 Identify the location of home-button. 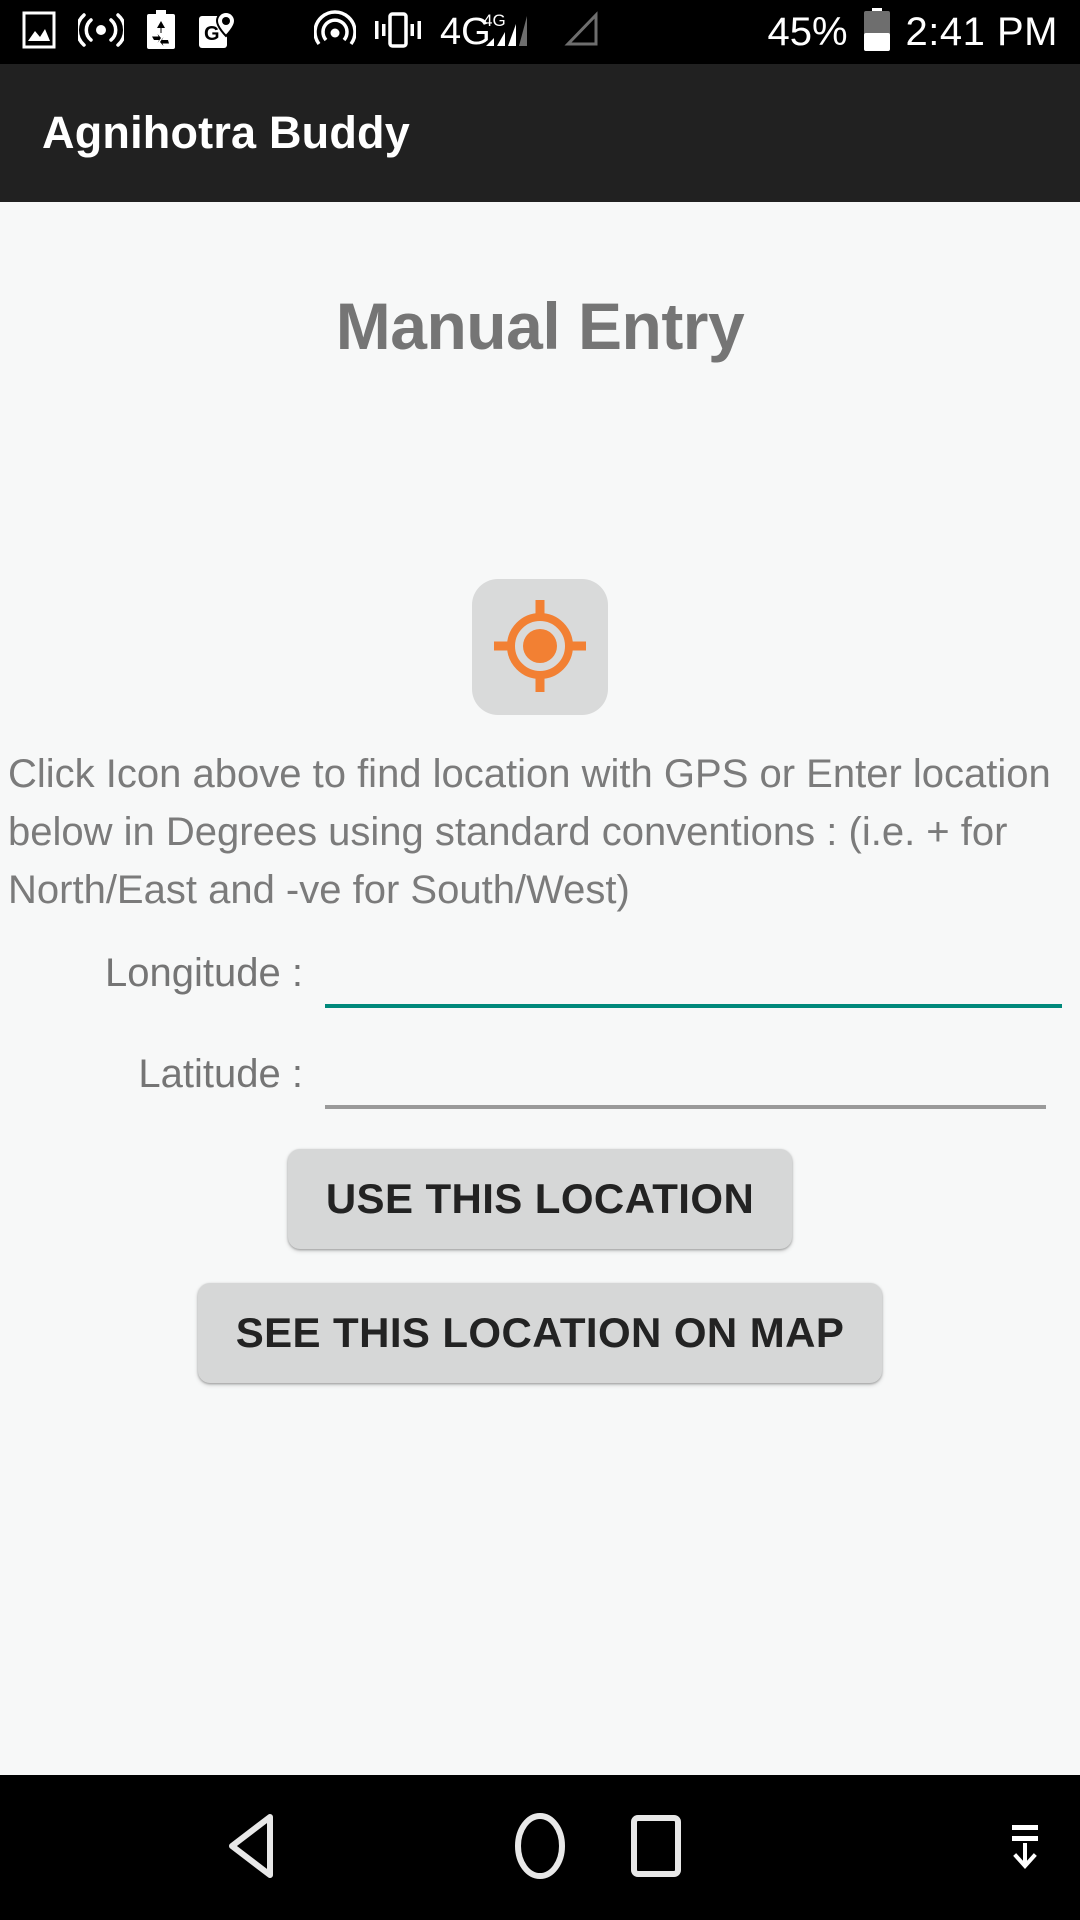
(540, 1847).